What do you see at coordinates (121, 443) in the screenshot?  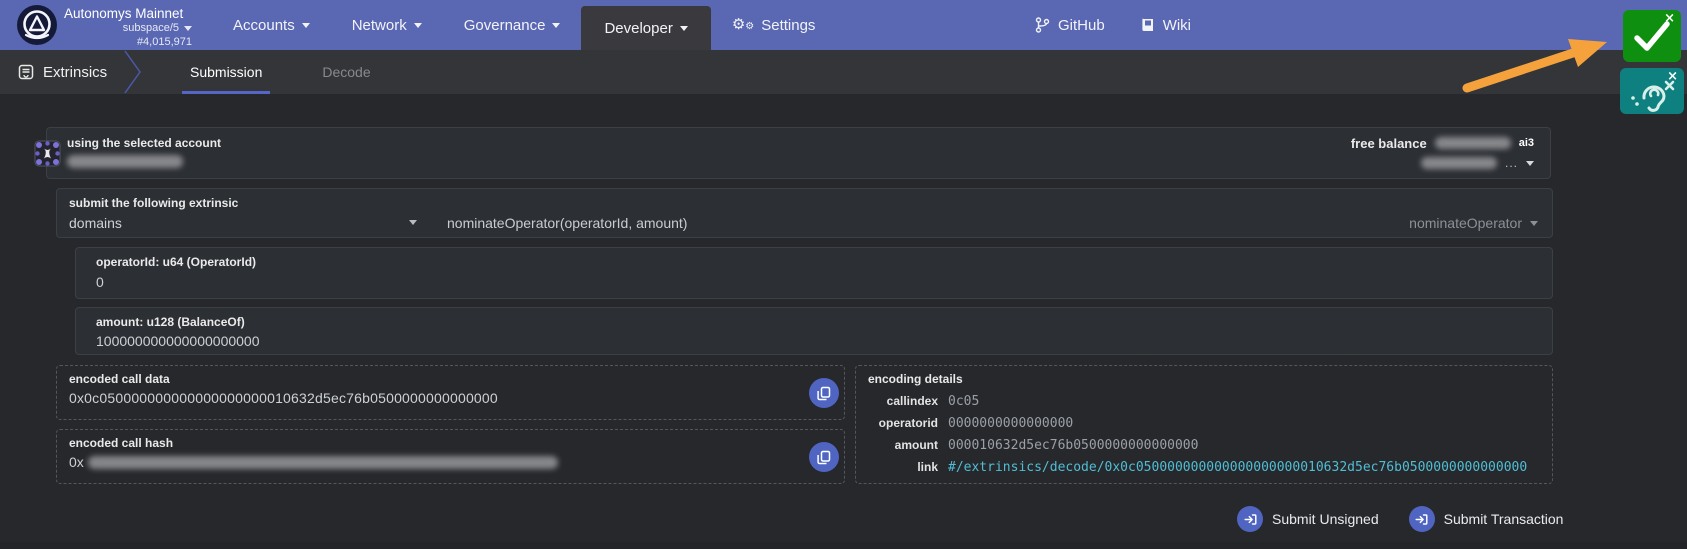 I see `encoded-call-hash-label: encoded call hash` at bounding box center [121, 443].